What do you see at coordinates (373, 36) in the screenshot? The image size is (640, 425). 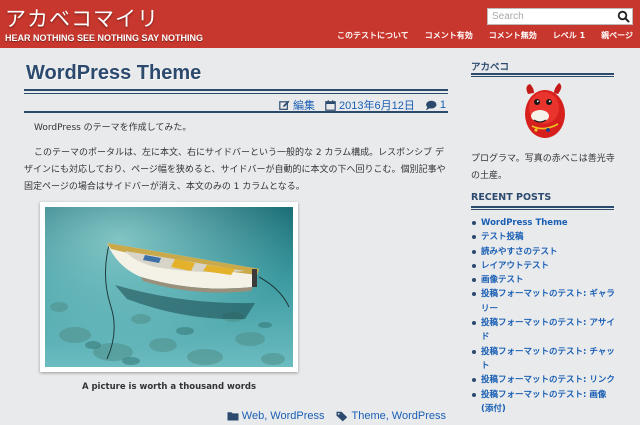 I see `nav-item-about-test: このテストについて` at bounding box center [373, 36].